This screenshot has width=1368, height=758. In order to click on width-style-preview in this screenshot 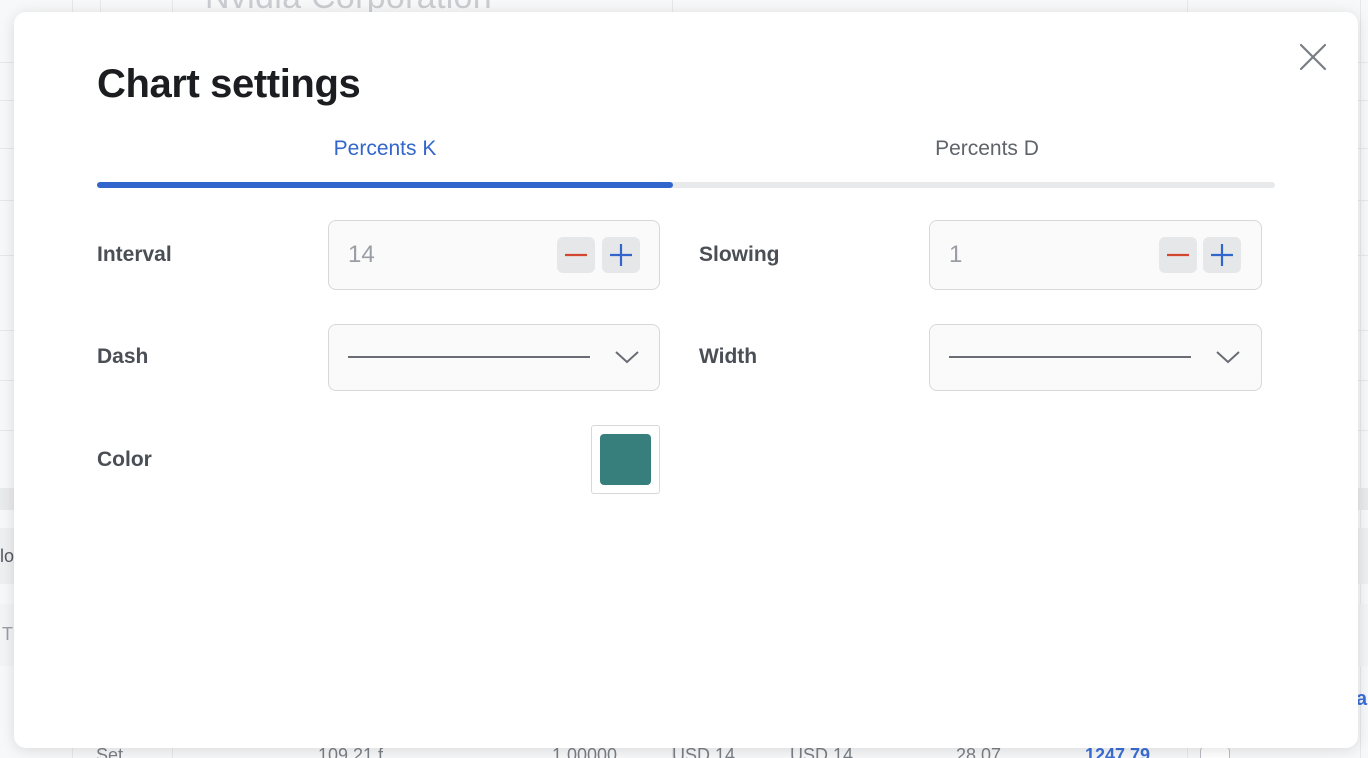, I will do `click(1070, 357)`.